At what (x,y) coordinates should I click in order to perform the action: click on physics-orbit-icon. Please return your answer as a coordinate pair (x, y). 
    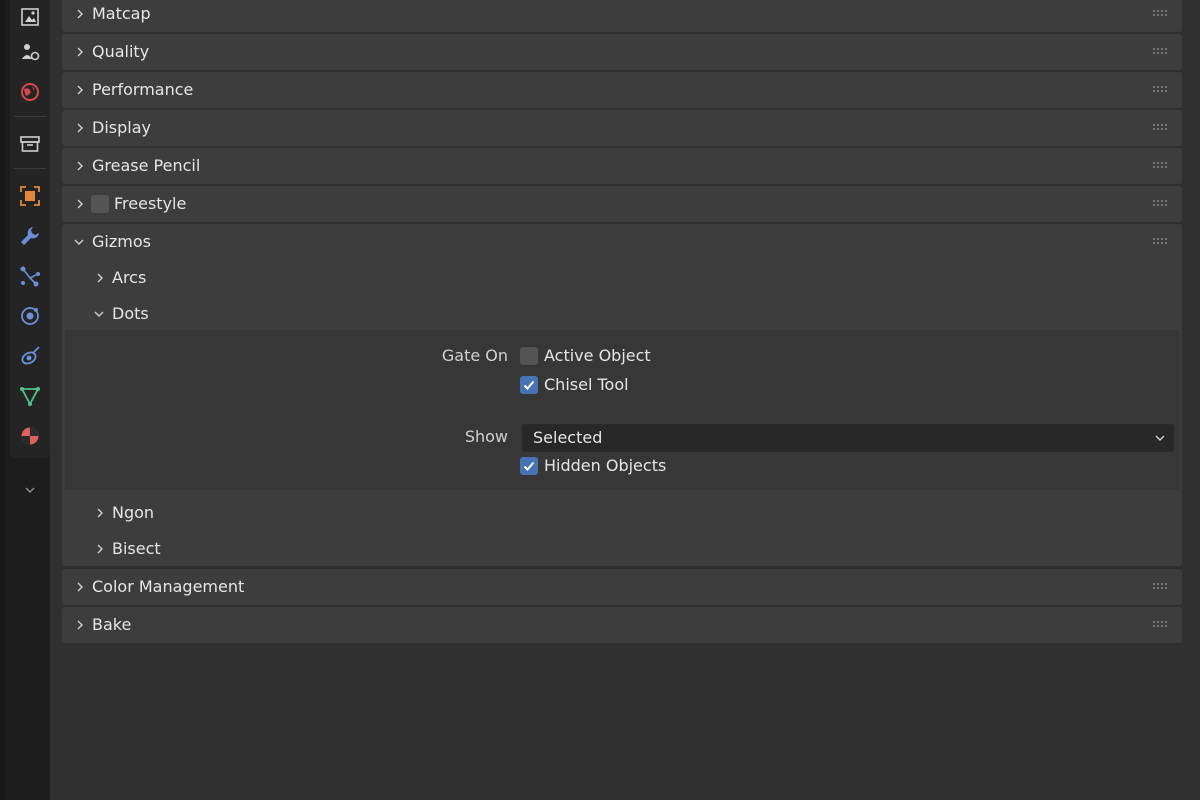
    Looking at the image, I should click on (30, 316).